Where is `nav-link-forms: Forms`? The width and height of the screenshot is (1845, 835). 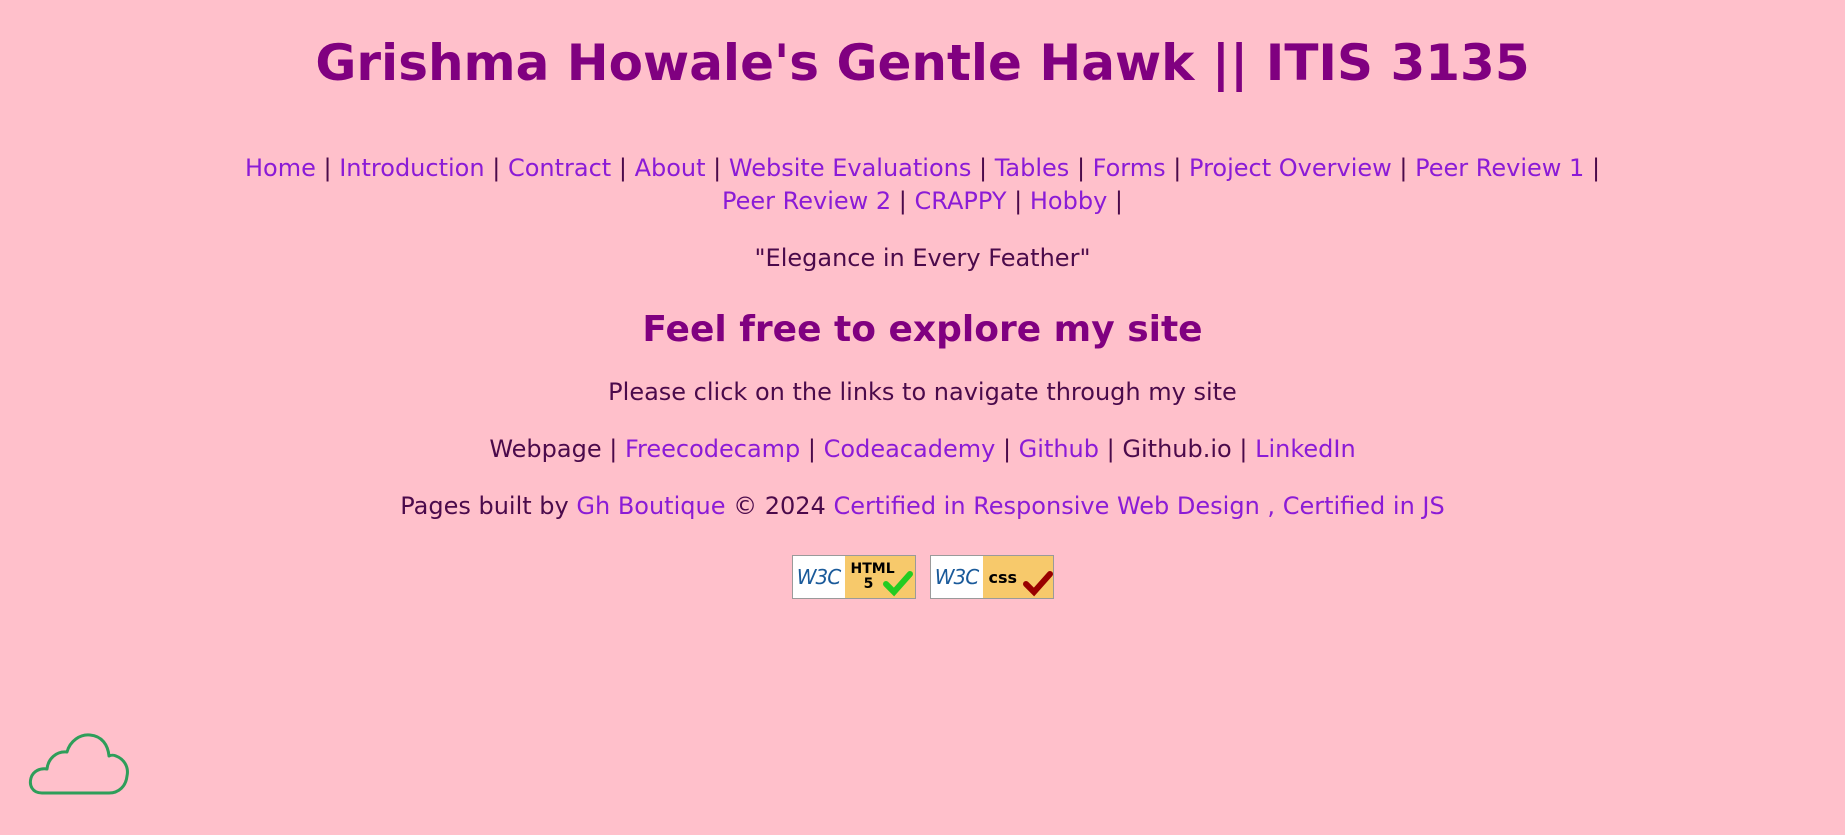 nav-link-forms: Forms is located at coordinates (1129, 168).